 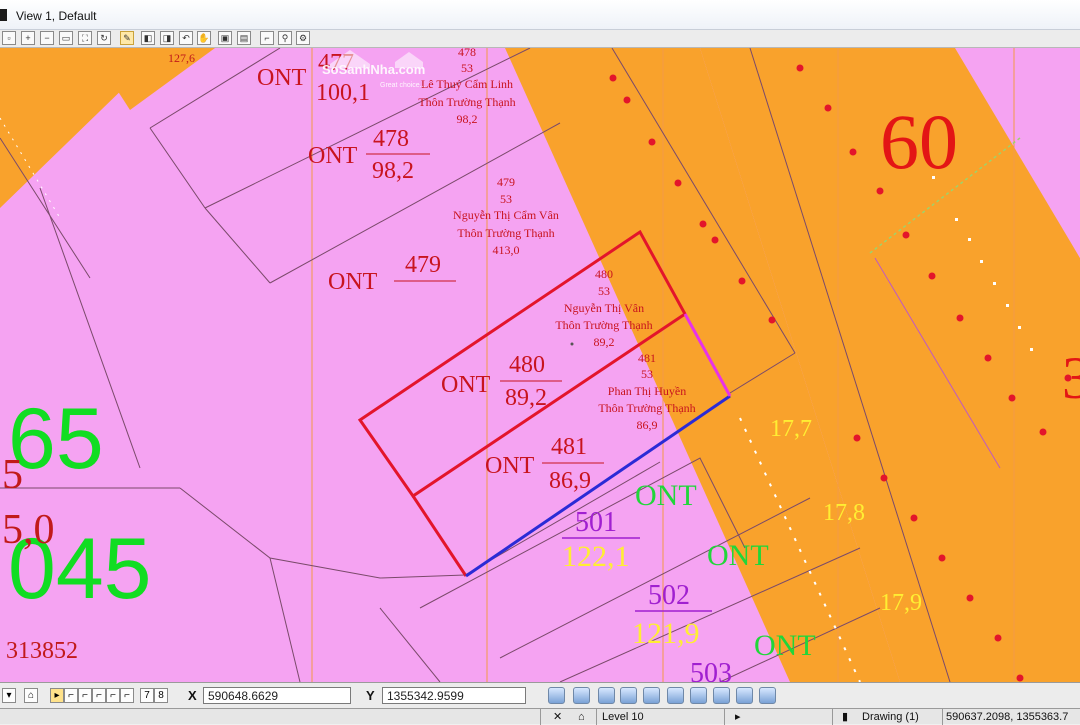 What do you see at coordinates (104, 38) in the screenshot?
I see `rotate-view-icon: ↻` at bounding box center [104, 38].